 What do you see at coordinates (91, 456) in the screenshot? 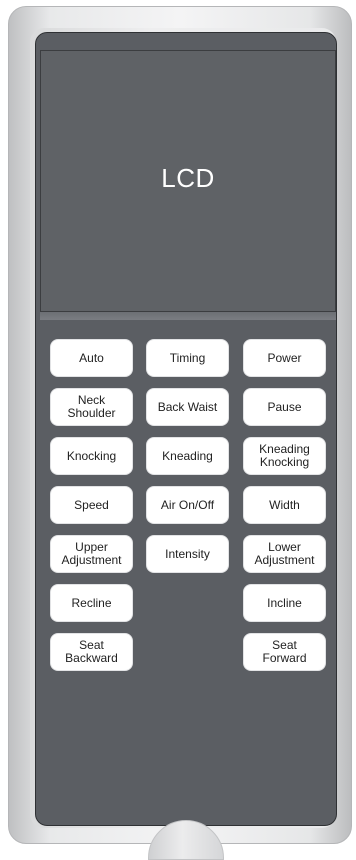
I see `knocking-button: Knocking` at bounding box center [91, 456].